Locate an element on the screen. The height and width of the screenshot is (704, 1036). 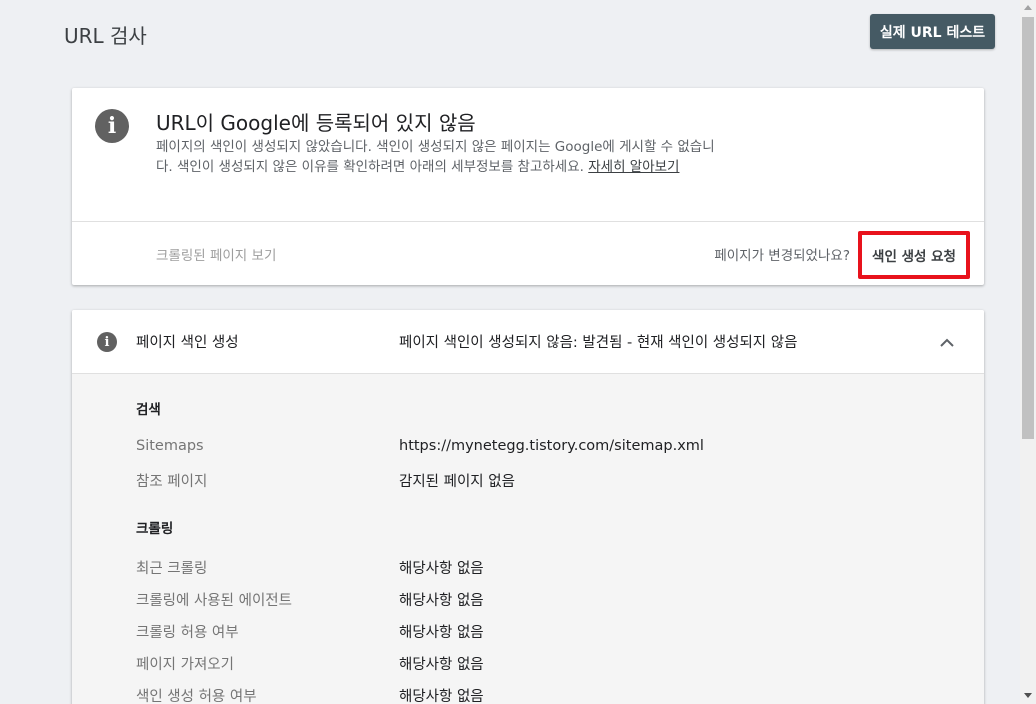
page-scrollbar is located at coordinates (1028, 352).